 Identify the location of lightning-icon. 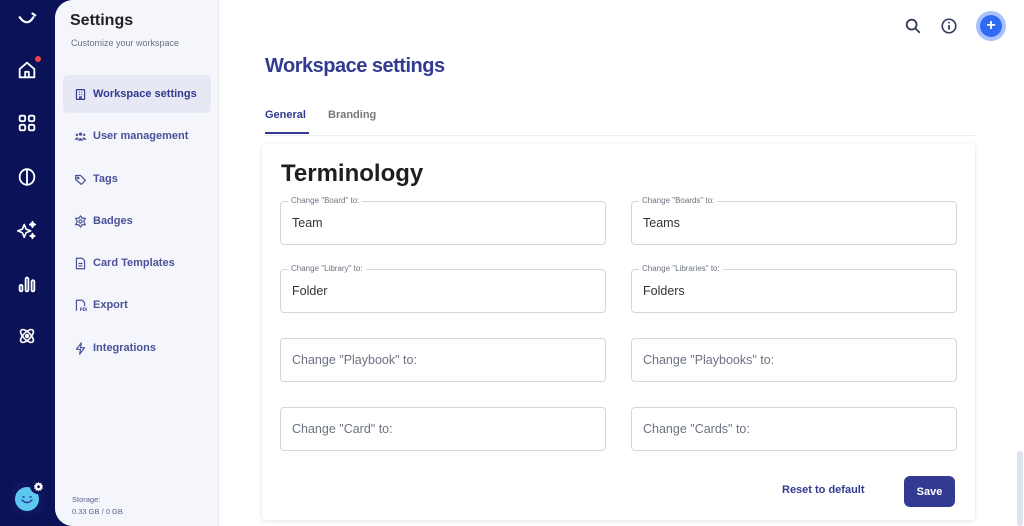
(80, 348).